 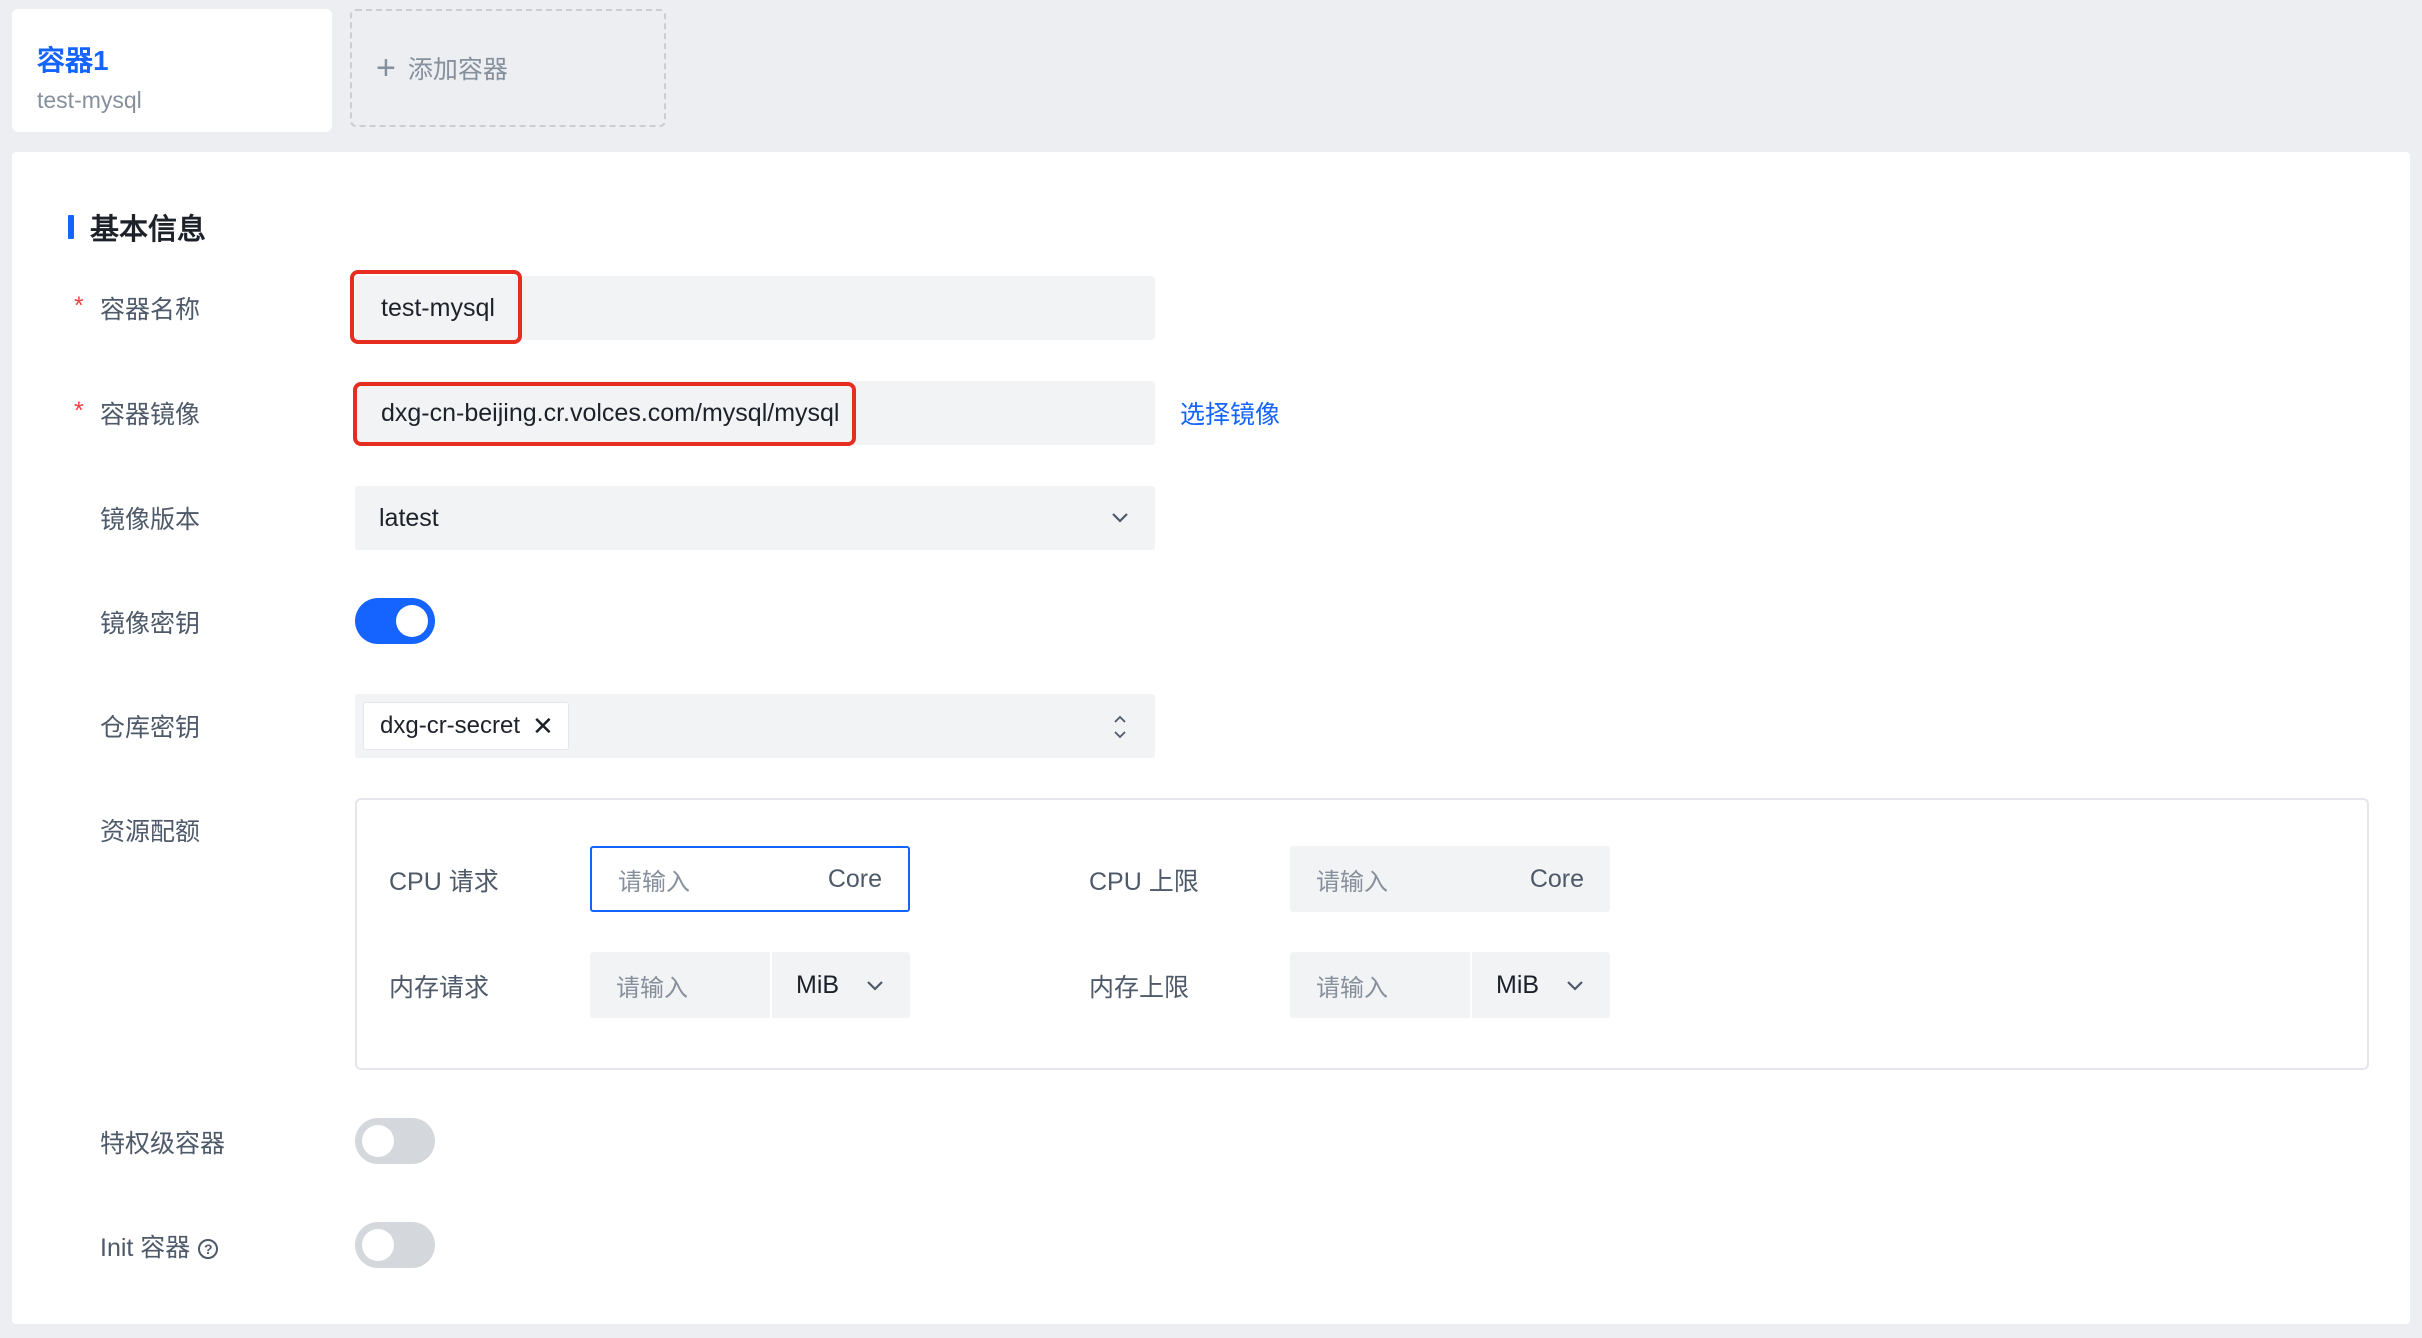 What do you see at coordinates (71, 227) in the screenshot?
I see `section-accent-bar` at bounding box center [71, 227].